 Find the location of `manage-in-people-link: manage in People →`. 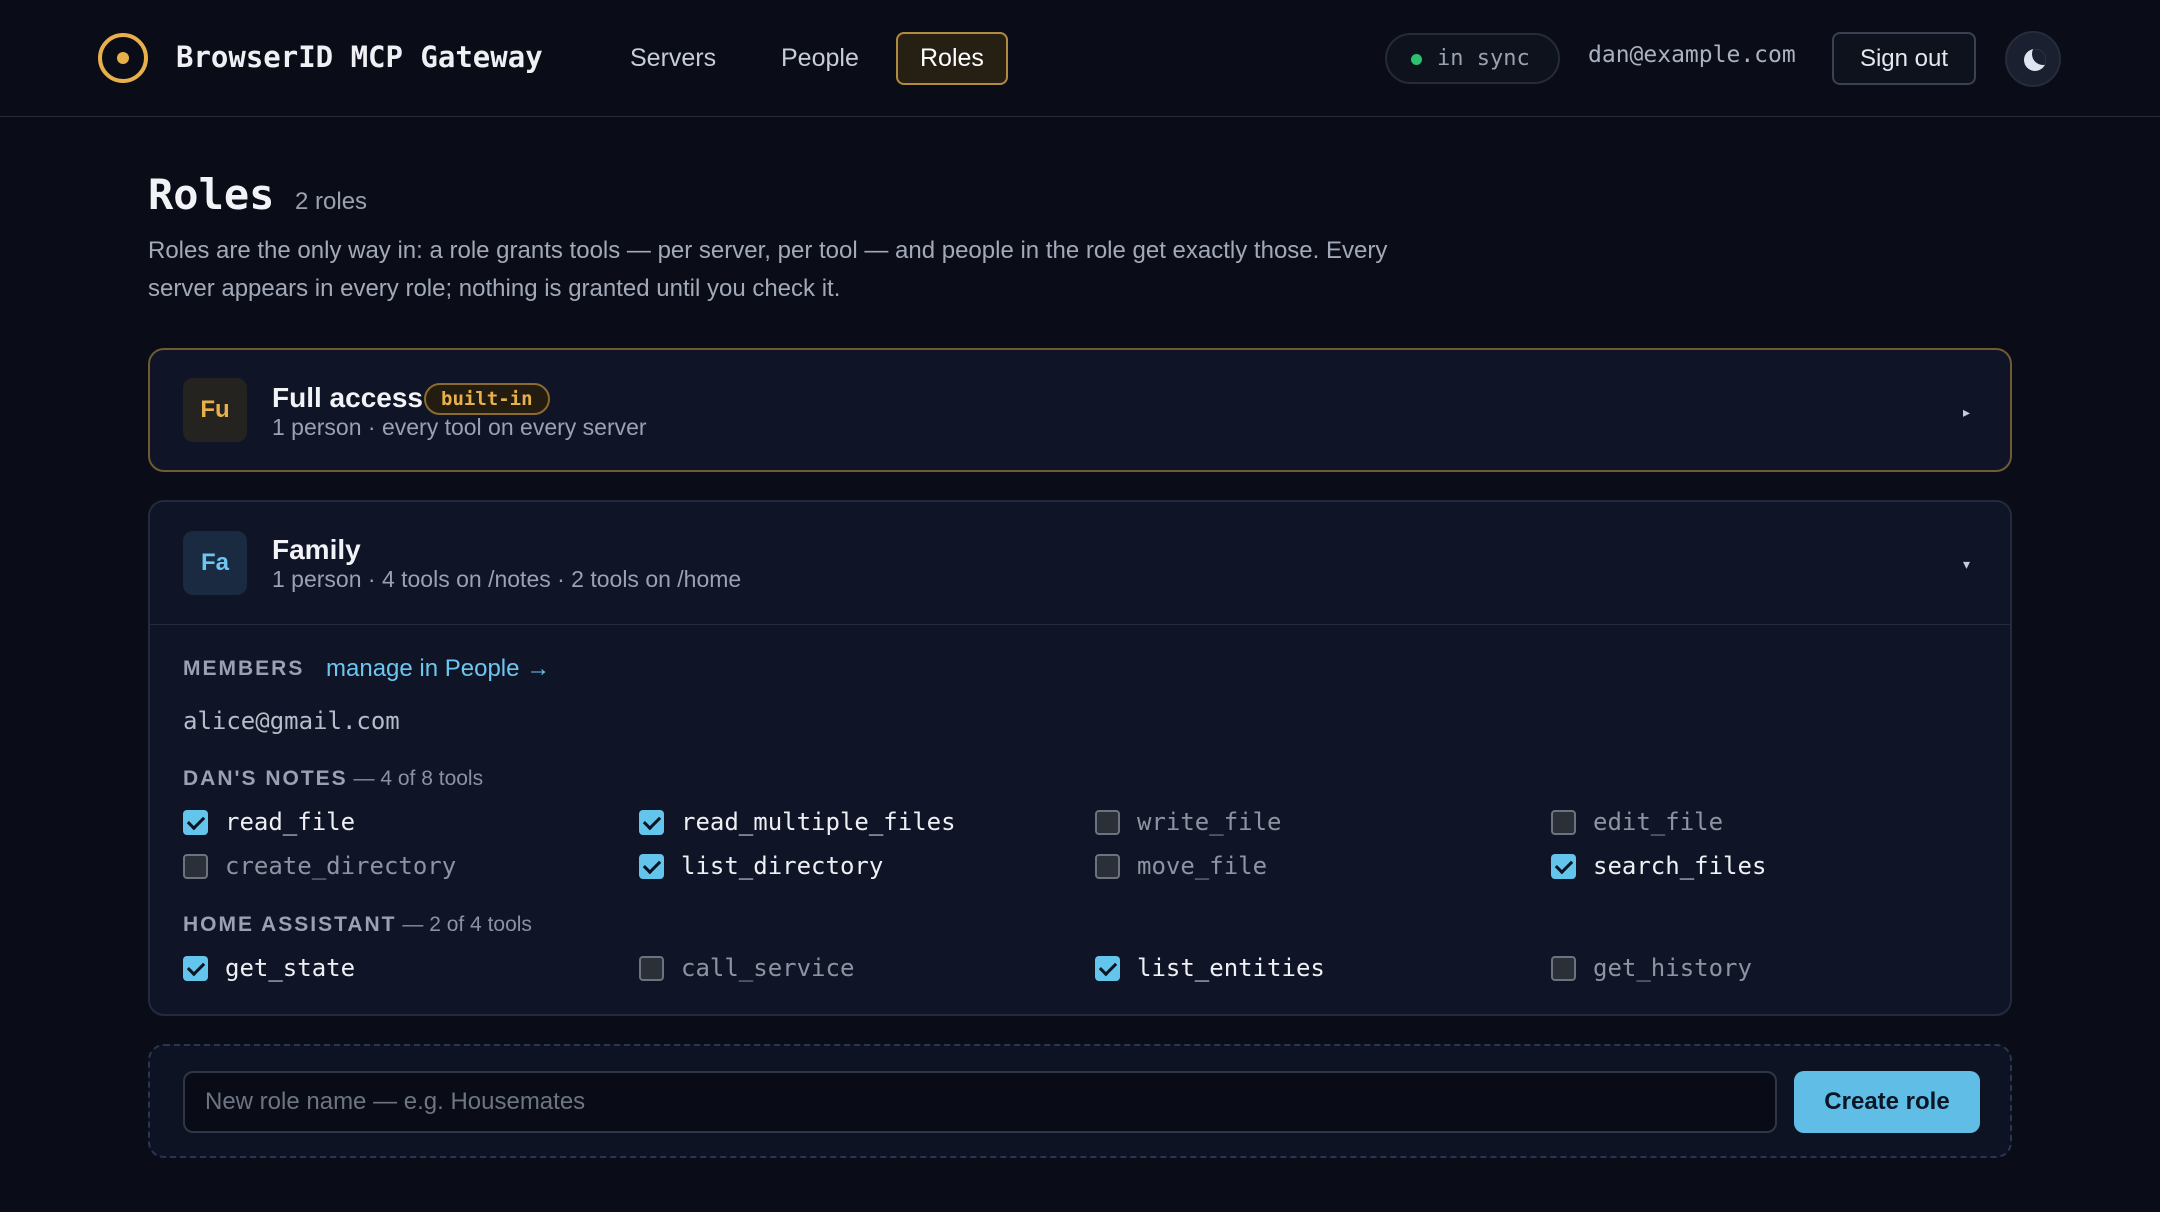

manage-in-people-link: manage in People → is located at coordinates (438, 669).